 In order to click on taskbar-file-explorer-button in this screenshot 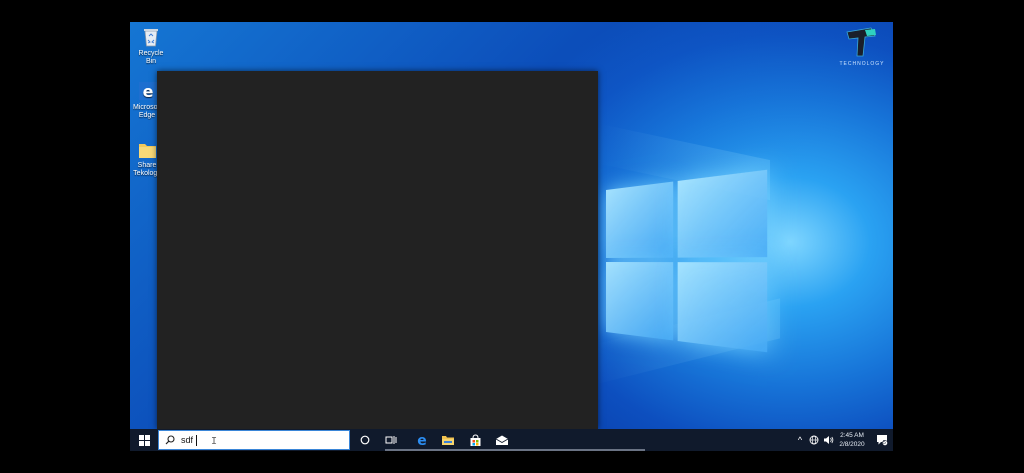, I will do `click(448, 440)`.